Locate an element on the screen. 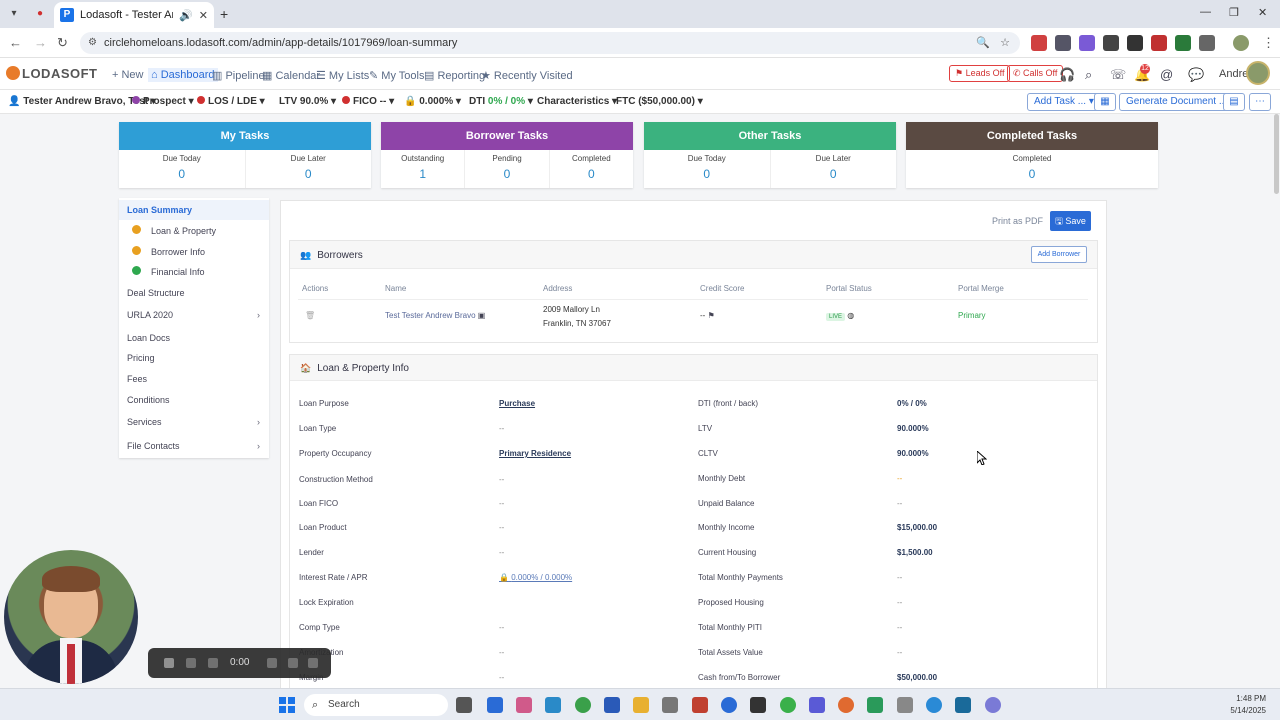  stop-icon is located at coordinates (169, 663).